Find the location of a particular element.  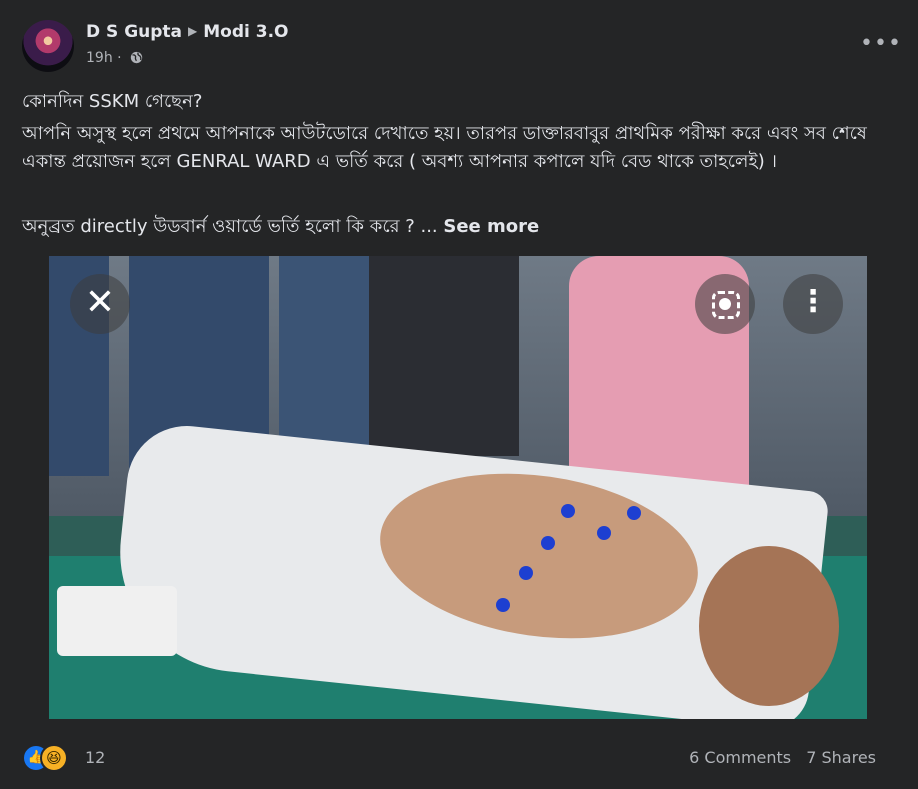

more-horizontal-icon: ••• is located at coordinates (880, 44).